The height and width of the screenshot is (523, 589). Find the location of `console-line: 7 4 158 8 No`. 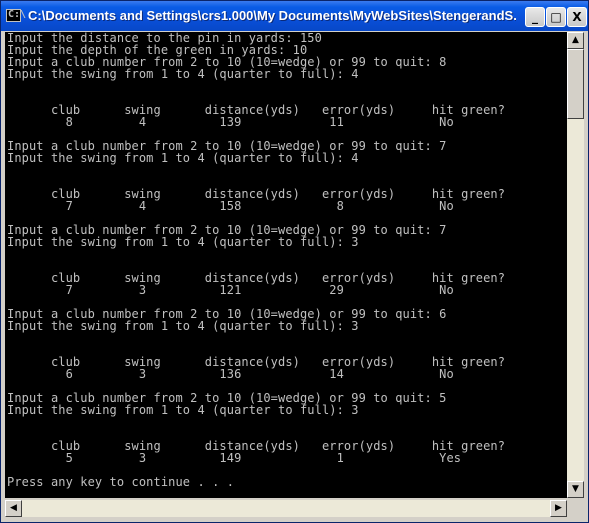

console-line: 7 4 158 8 No is located at coordinates (230, 206).